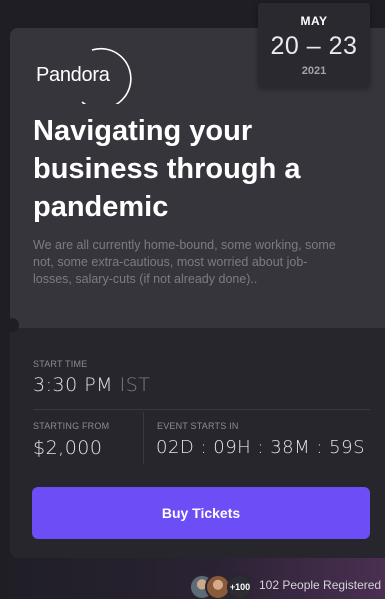 The image size is (385, 599). Describe the element at coordinates (71, 426) in the screenshot. I see `price-label: STARTING FROM` at that location.